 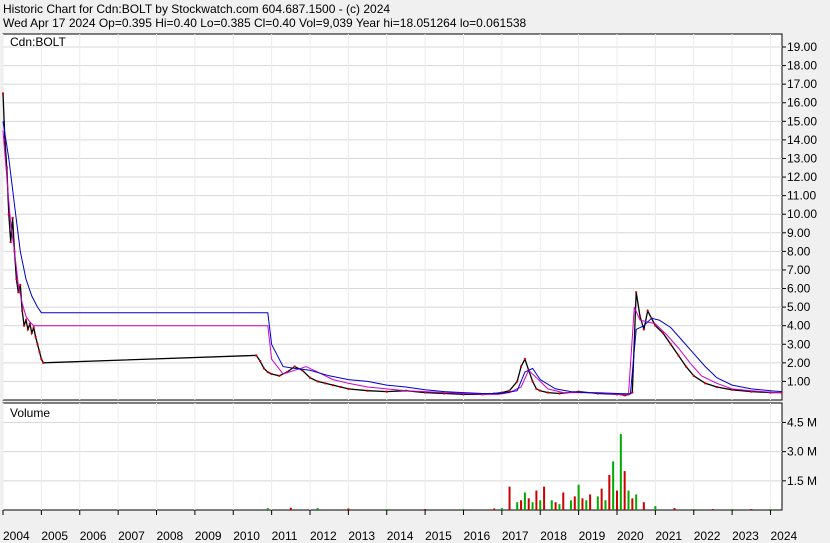 I want to click on price-tick-label: 19.00, so click(x=802, y=47).